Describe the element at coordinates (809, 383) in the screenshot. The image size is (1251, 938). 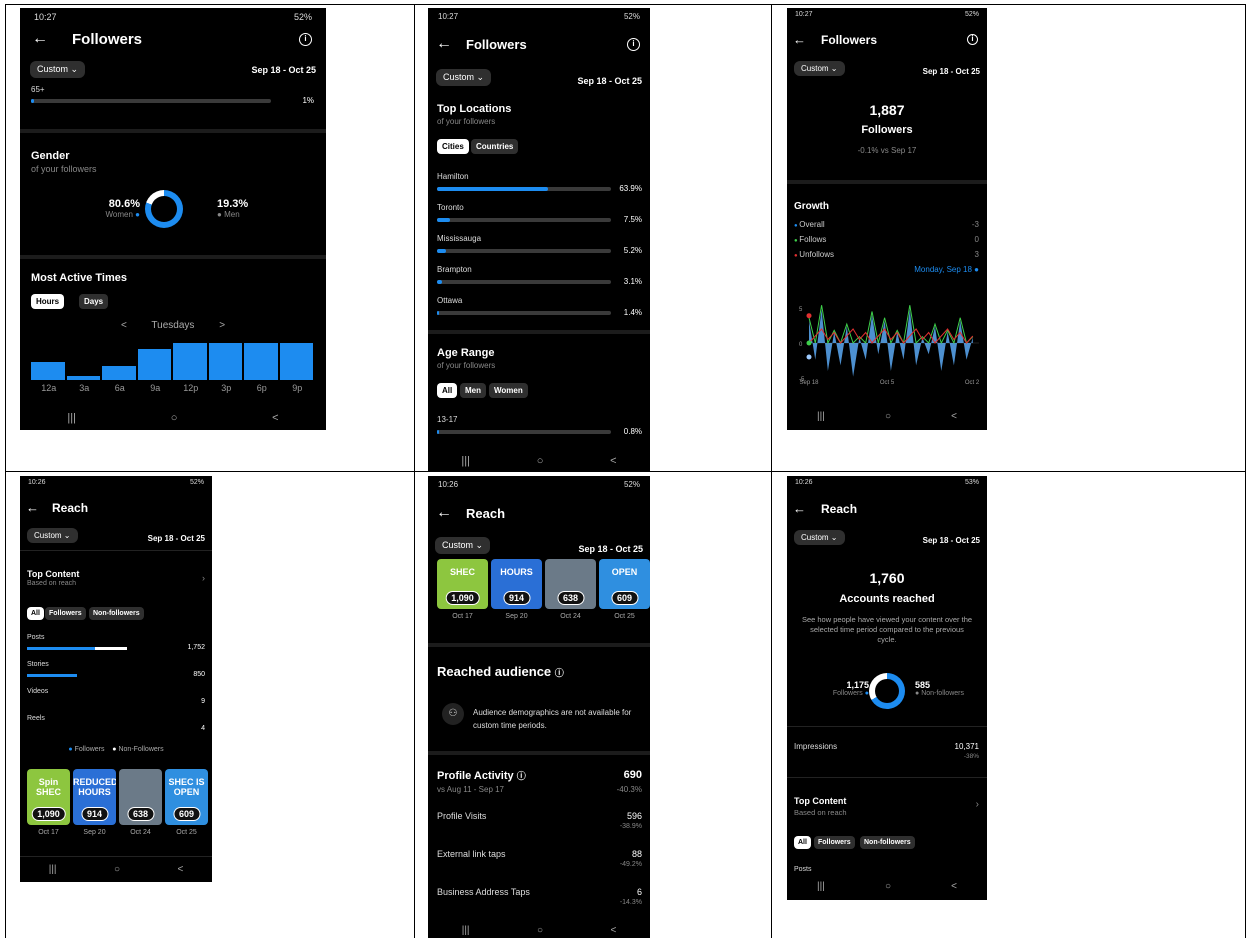
I see `x-tick-label: Sep 18` at that location.